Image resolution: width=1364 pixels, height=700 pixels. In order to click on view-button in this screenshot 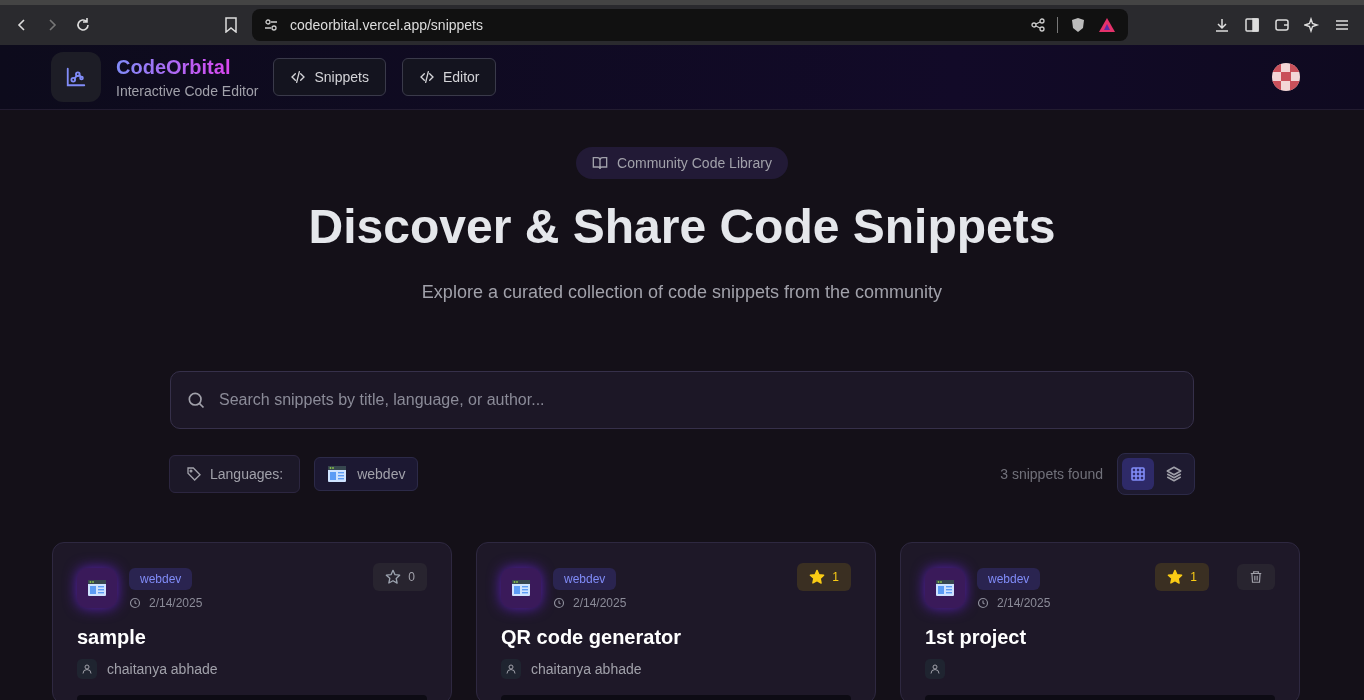, I will do `click(1138, 474)`.